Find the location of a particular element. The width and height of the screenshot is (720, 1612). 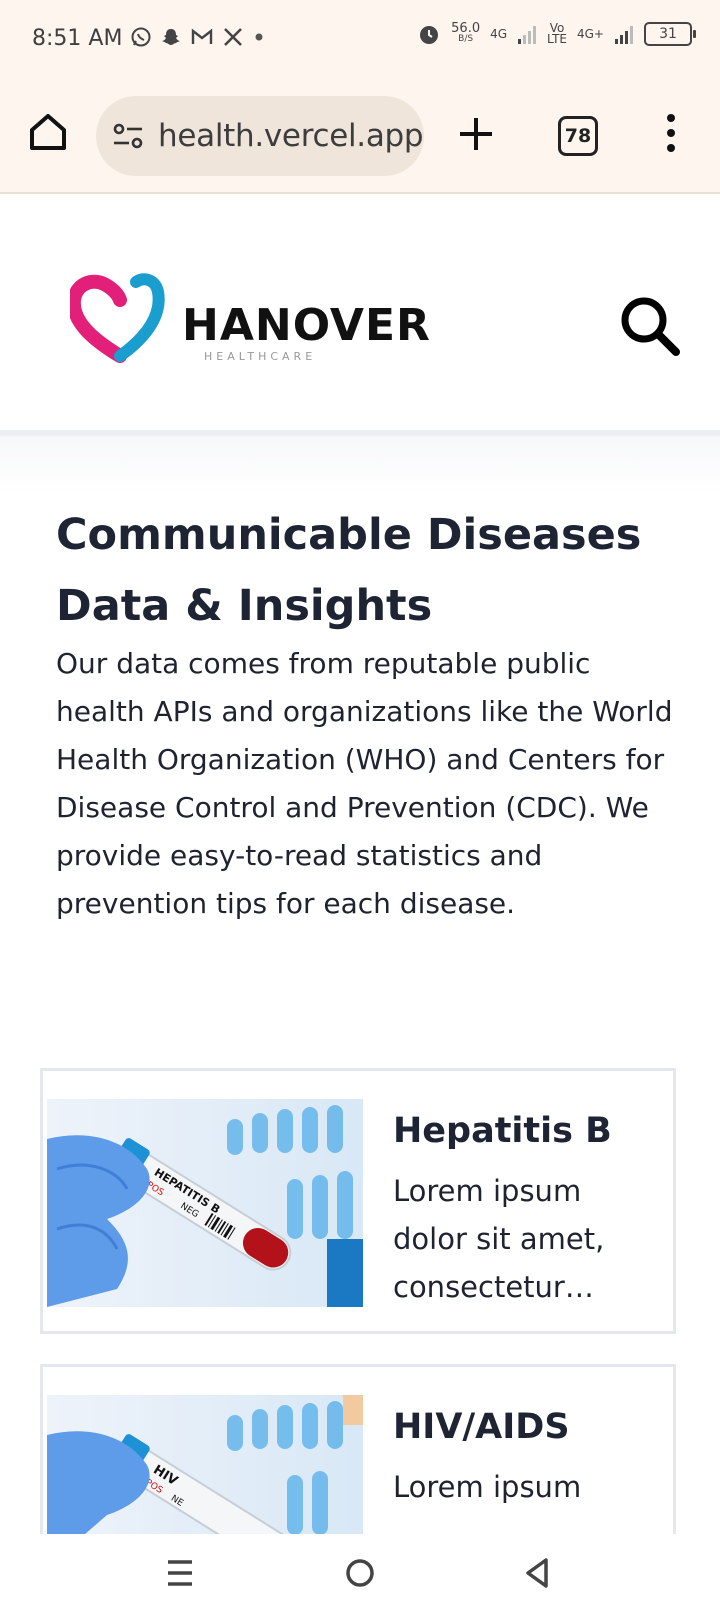

disease-title: Hepatitis B is located at coordinates (502, 1131).